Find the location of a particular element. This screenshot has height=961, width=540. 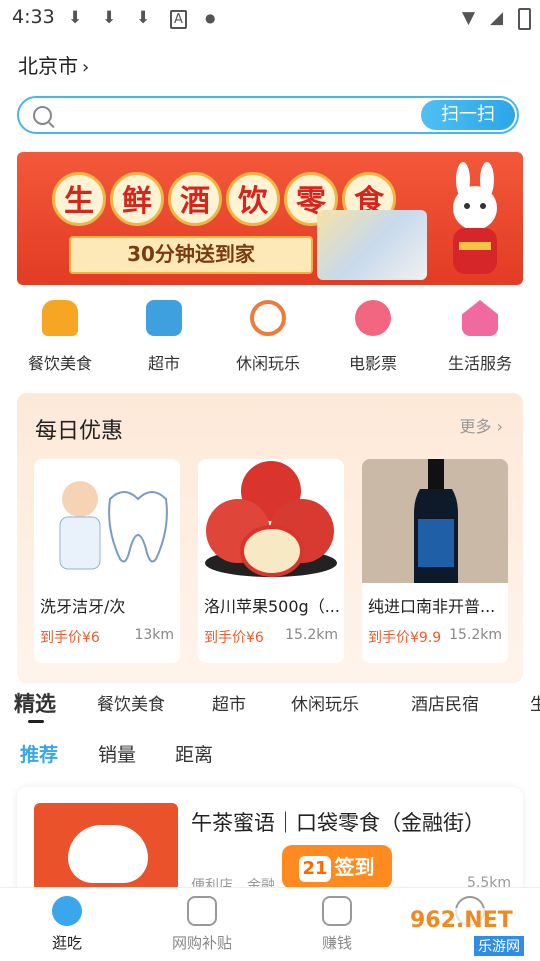

banner-title-char: 饮 is located at coordinates (253, 199).